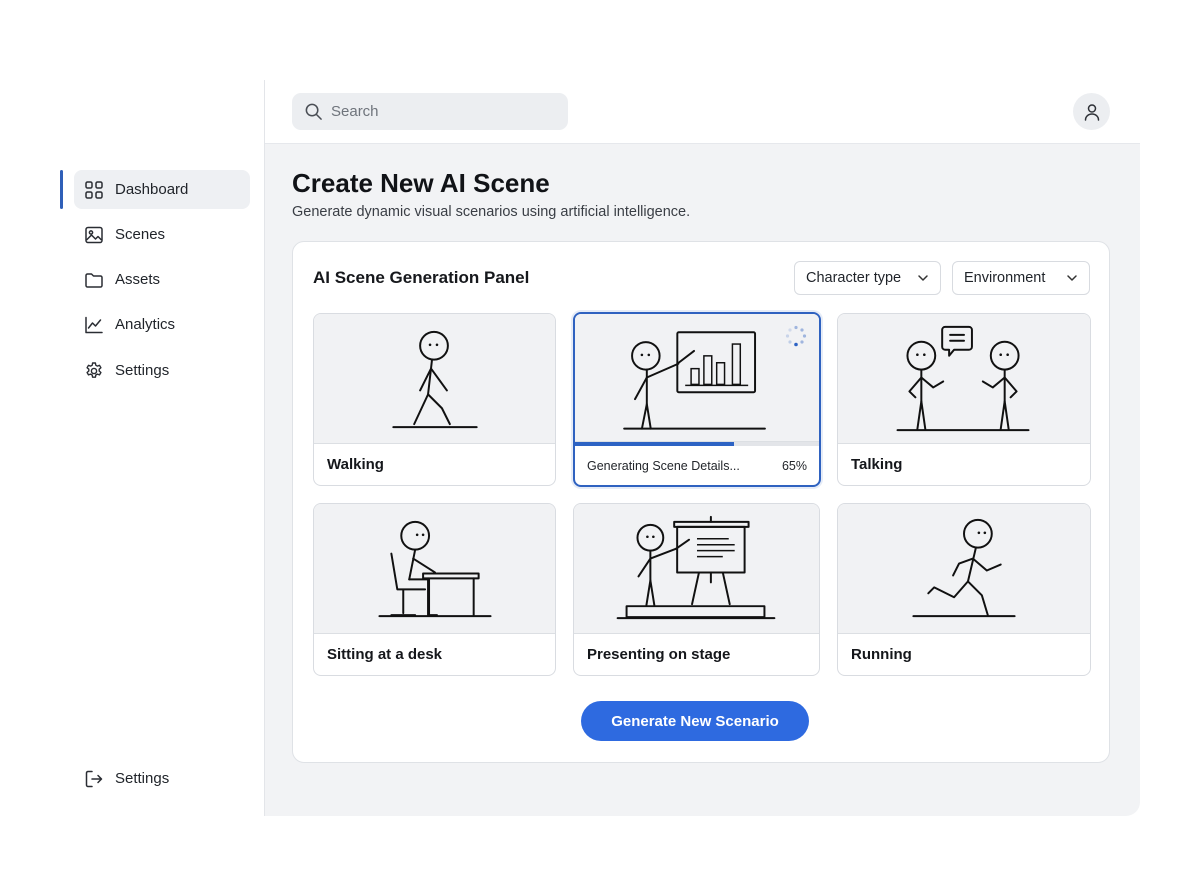 The image size is (1200, 896). What do you see at coordinates (702, 112) in the screenshot?
I see `top-bar` at bounding box center [702, 112].